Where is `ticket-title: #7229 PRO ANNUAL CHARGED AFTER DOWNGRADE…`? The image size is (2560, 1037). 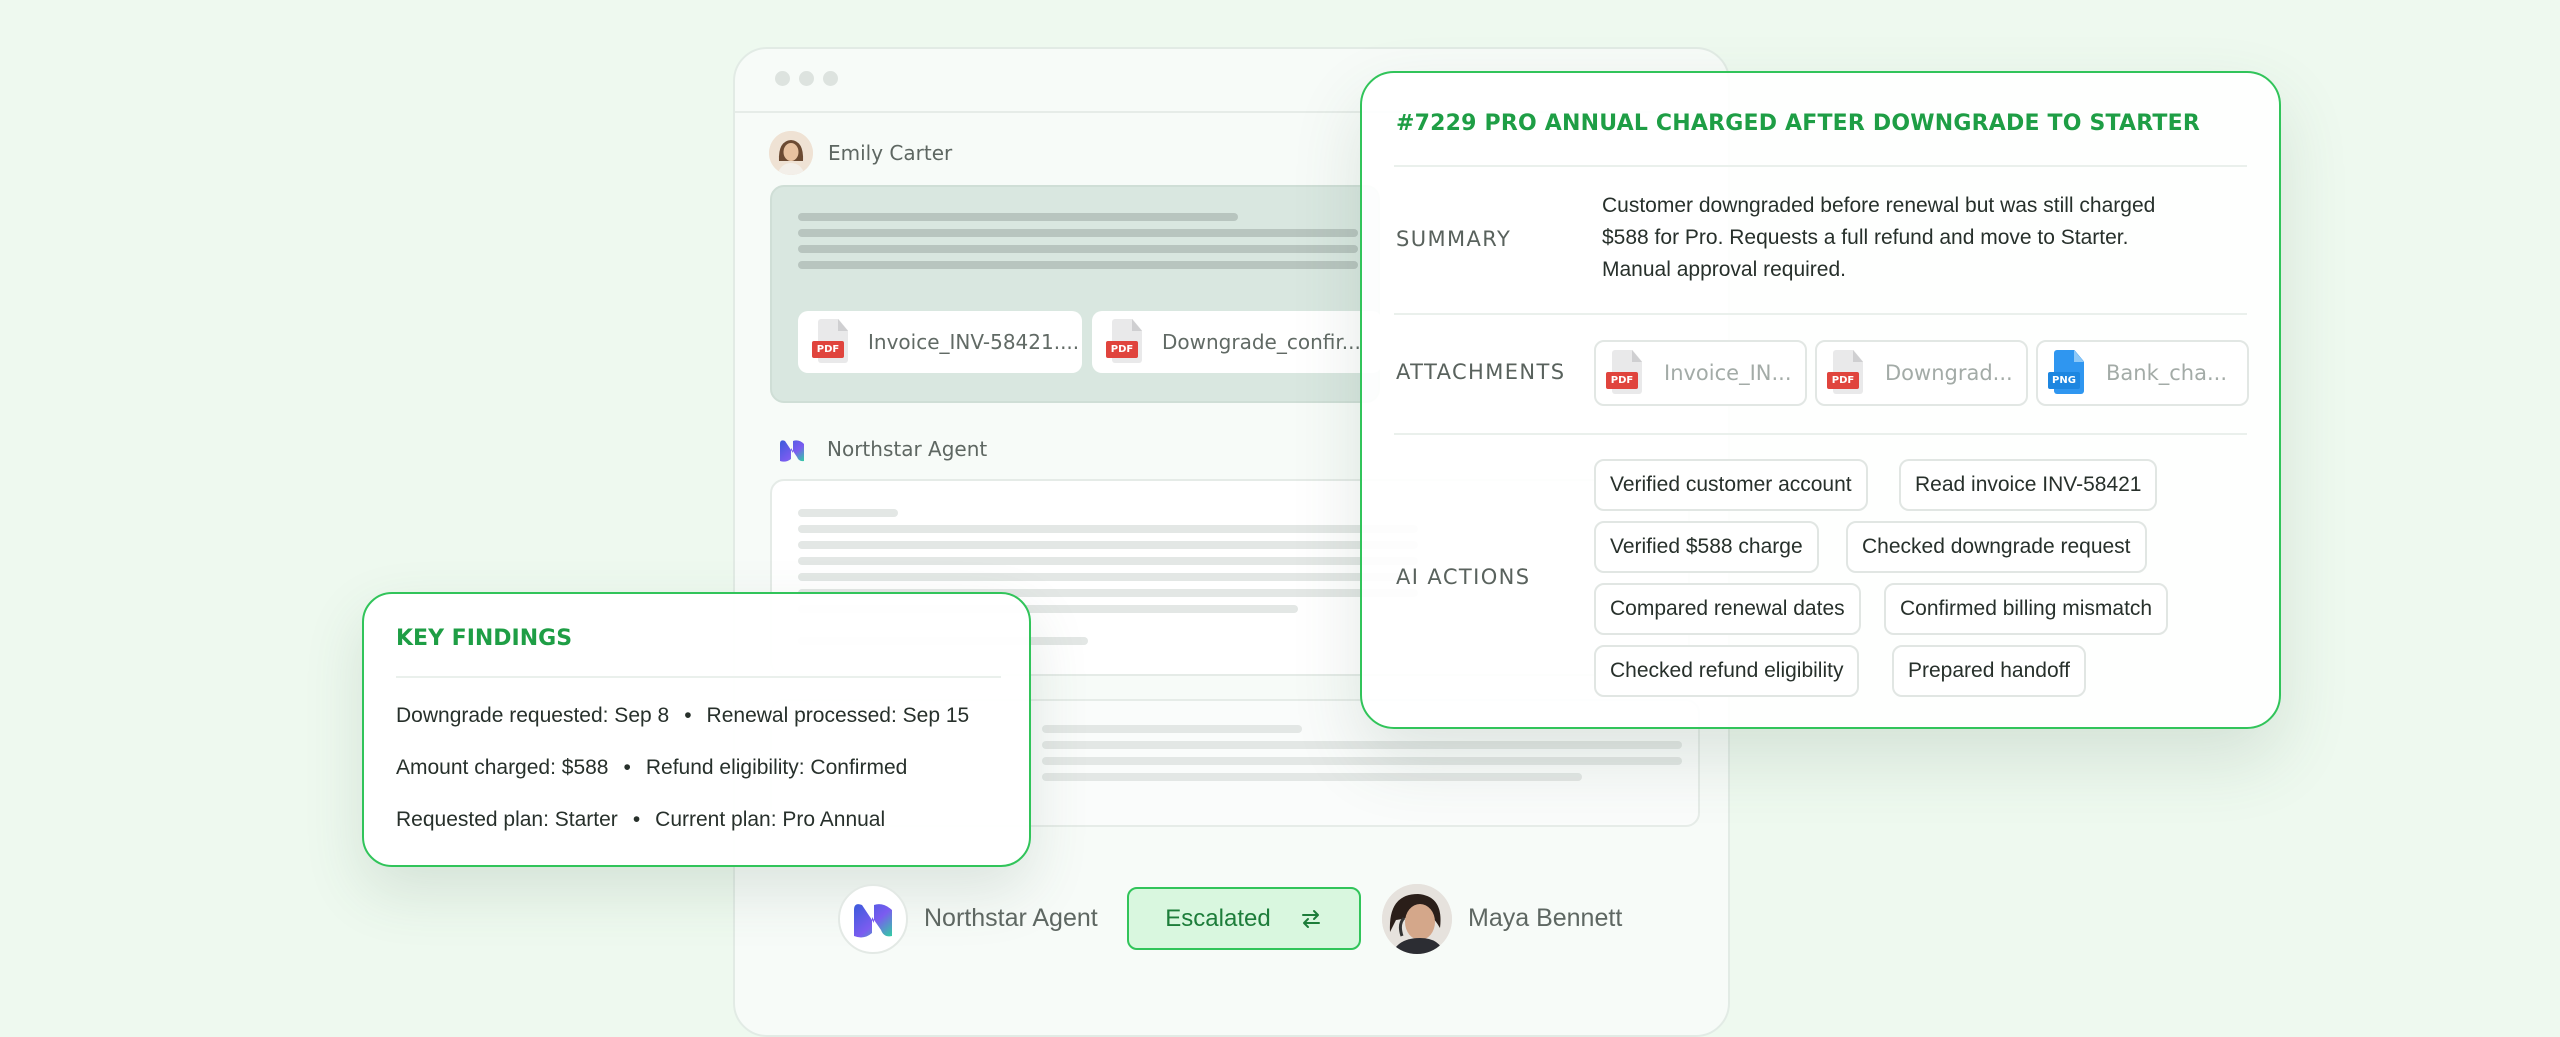 ticket-title: #7229 PRO ANNUAL CHARGED AFTER DOWNGRADE… is located at coordinates (1798, 123).